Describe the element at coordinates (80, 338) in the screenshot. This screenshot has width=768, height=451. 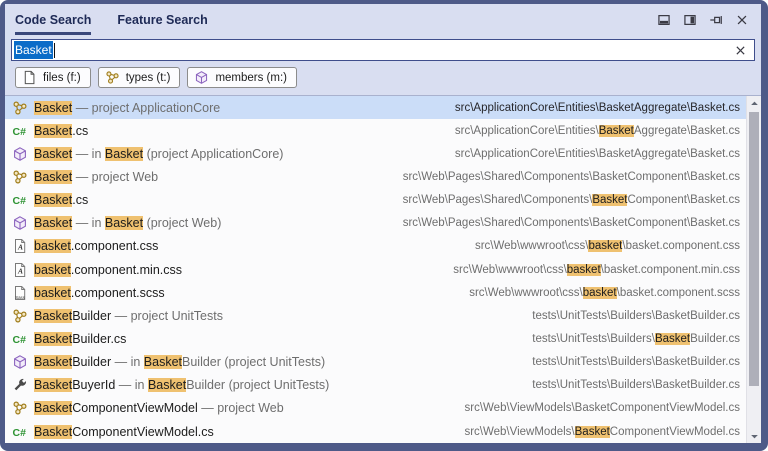
I see `result-name: BasketBuilder.cs` at that location.